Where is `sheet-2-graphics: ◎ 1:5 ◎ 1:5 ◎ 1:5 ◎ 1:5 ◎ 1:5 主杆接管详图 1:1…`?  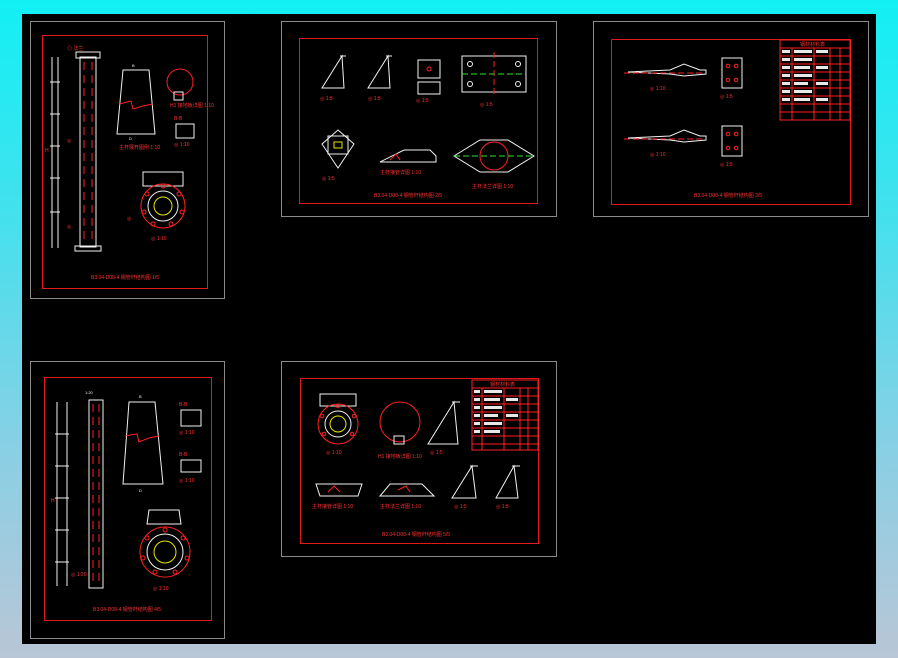
sheet-2-graphics: ◎ 1:5 ◎ 1:5 ◎ 1:5 ◎ 1:5 ◎ 1:5 主杆接管详图 1:1… is located at coordinates (427, 121).